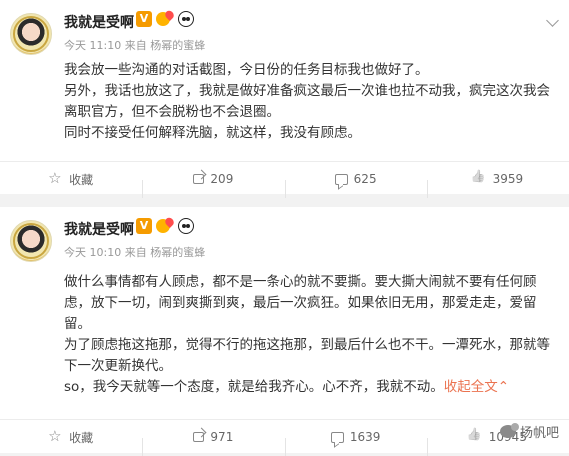 This screenshot has height=456, width=569. I want to click on post-line-text: so，我今天就等一个态度，就是给我齐心。心不齐，我就不动。, so click(254, 387).